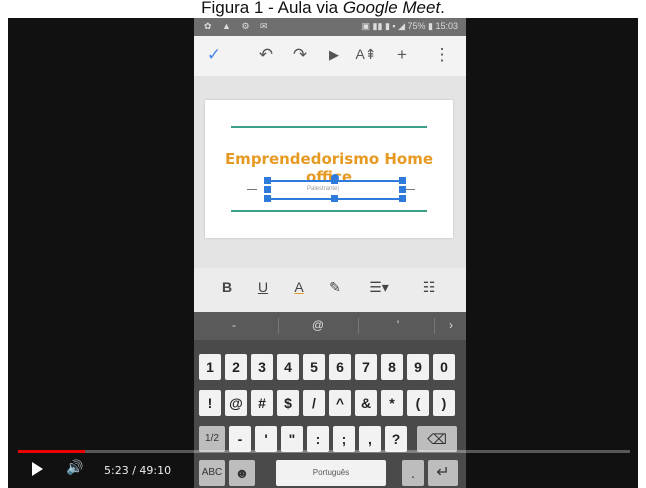 Image resolution: width=646 pixels, height=488 pixels. Describe the element at coordinates (418, 367) in the screenshot. I see `key-9: 9` at that location.